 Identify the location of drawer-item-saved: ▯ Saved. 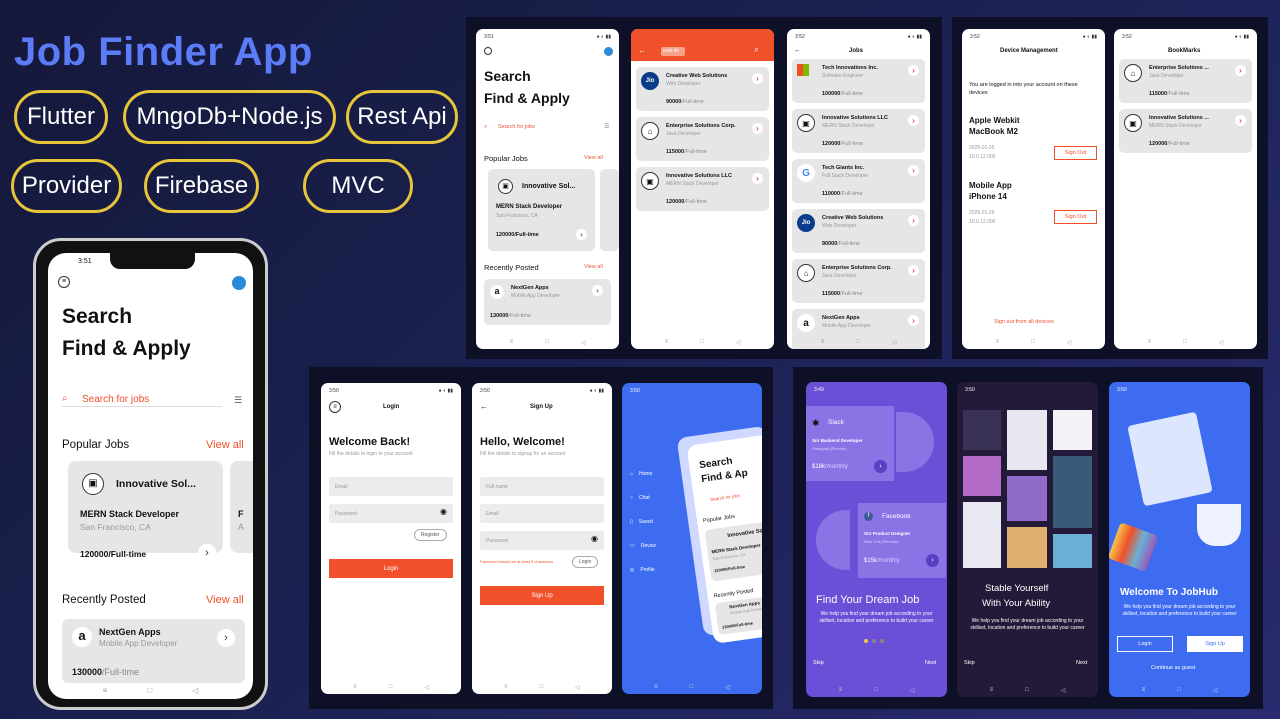
(641, 522).